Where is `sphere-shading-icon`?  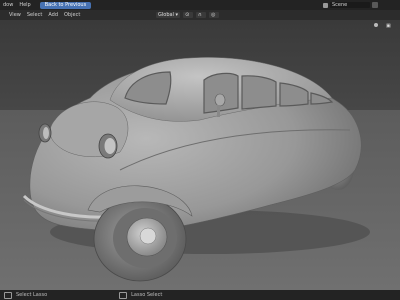 sphere-shading-icon is located at coordinates (376, 25).